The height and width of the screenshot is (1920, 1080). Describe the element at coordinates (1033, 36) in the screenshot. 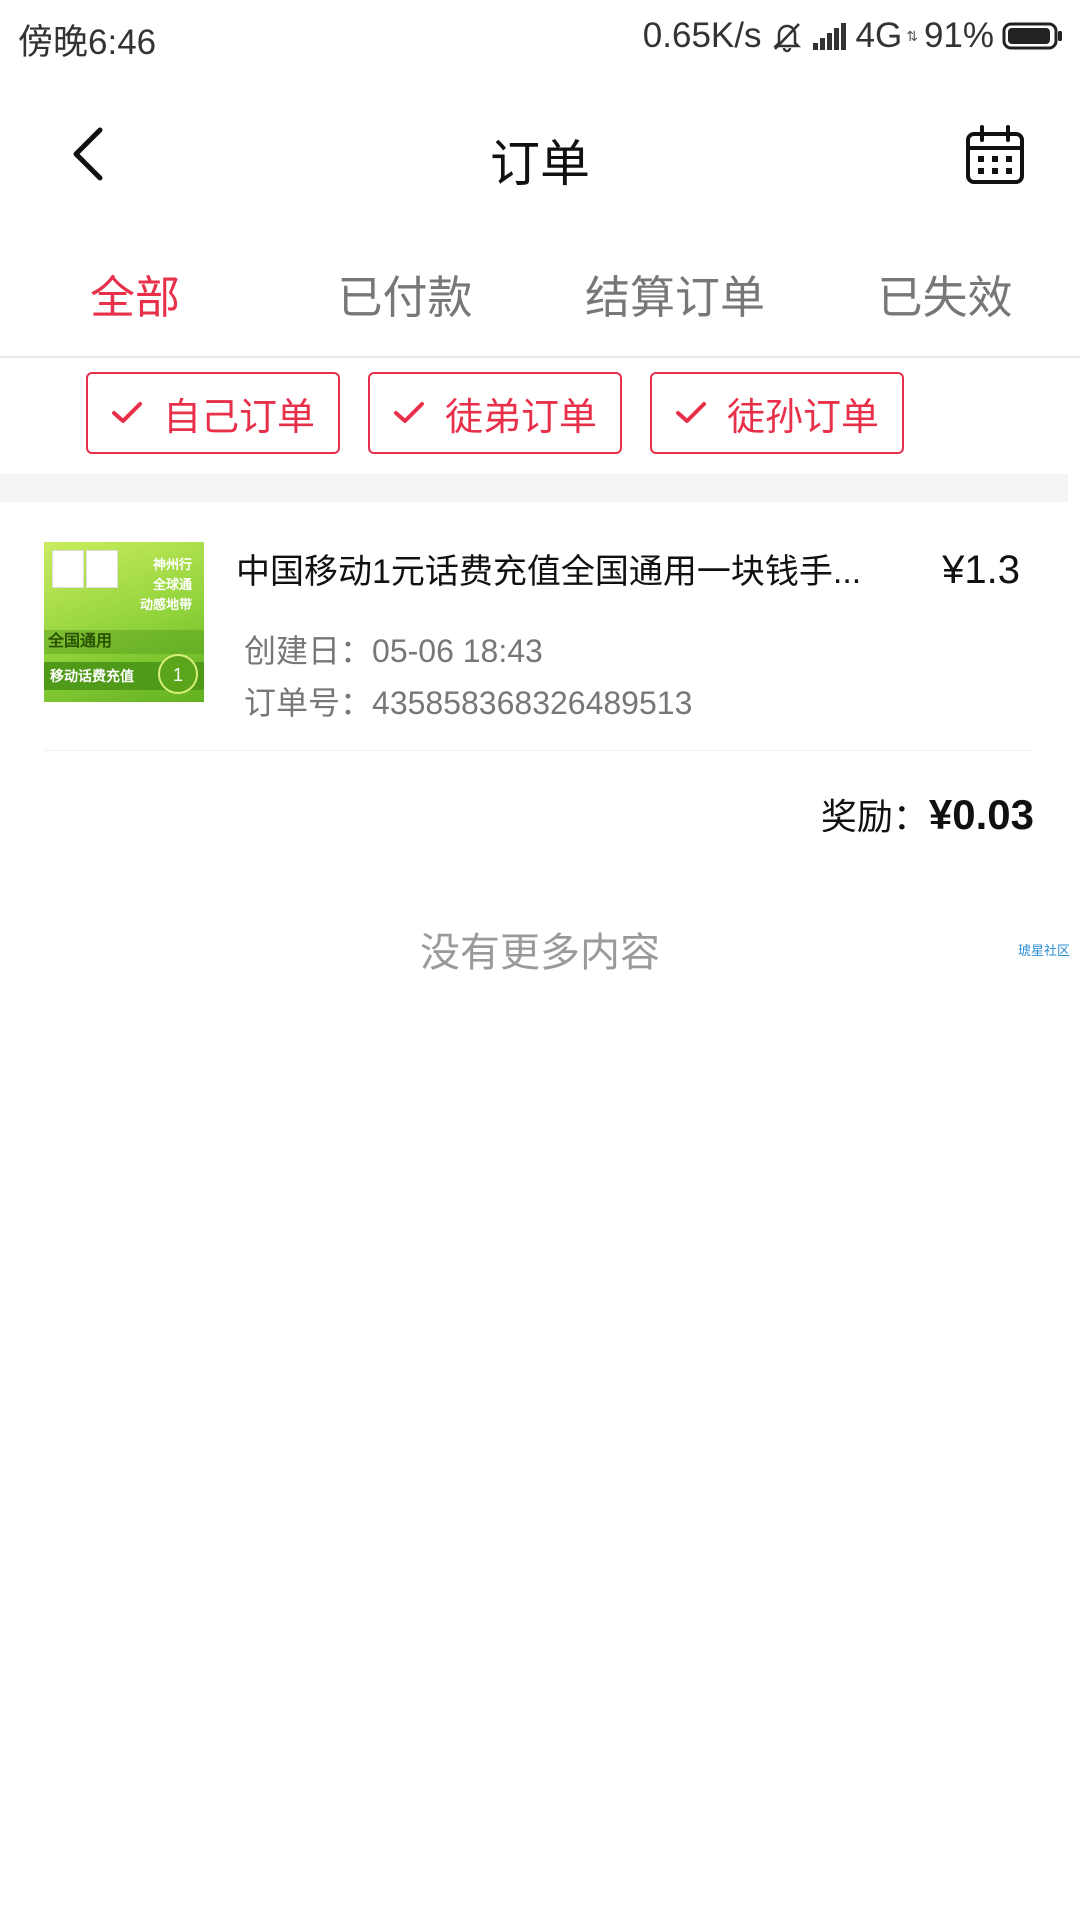

I see `battery-icon` at that location.